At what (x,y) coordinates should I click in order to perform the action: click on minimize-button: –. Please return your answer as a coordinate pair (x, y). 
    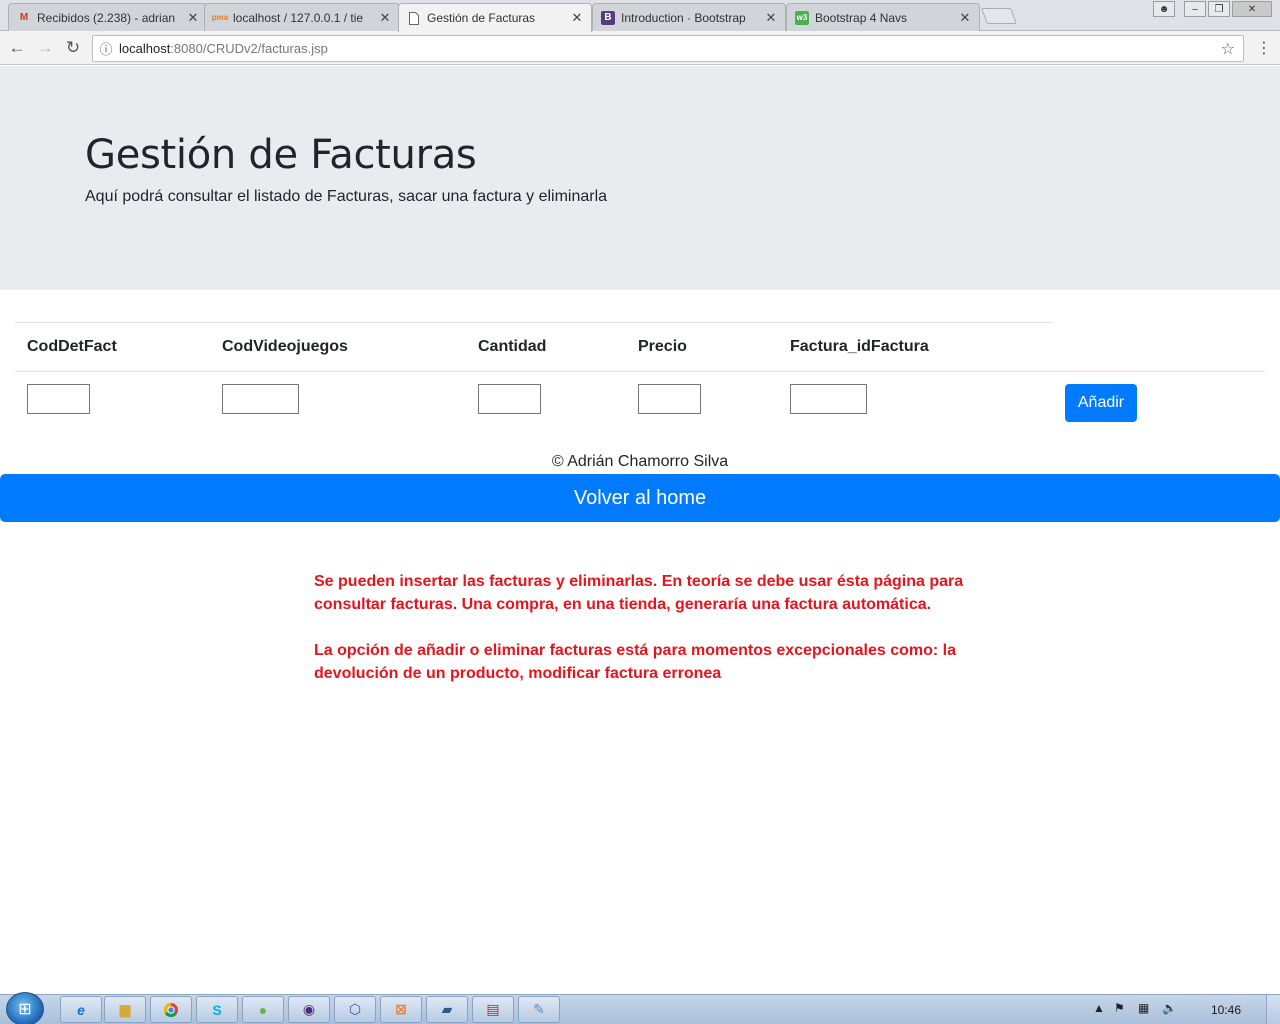
    Looking at the image, I should click on (1195, 9).